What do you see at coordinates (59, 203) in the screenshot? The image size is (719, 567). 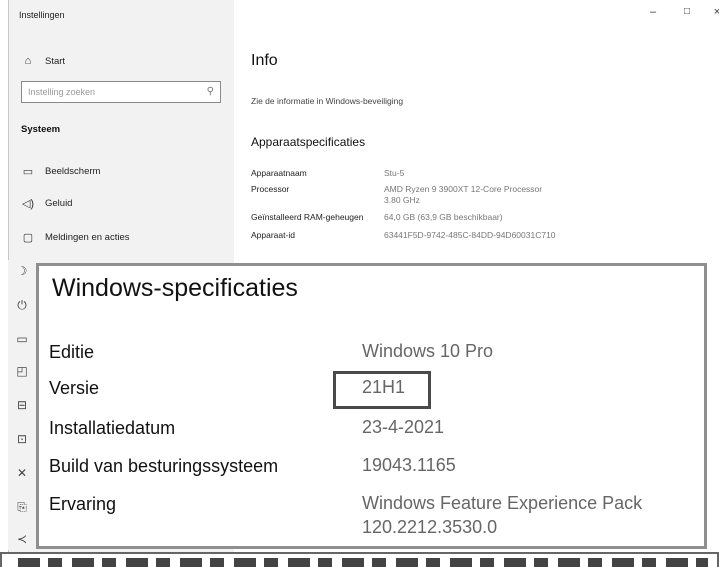 I see `sidebar-item-label: Geluid` at bounding box center [59, 203].